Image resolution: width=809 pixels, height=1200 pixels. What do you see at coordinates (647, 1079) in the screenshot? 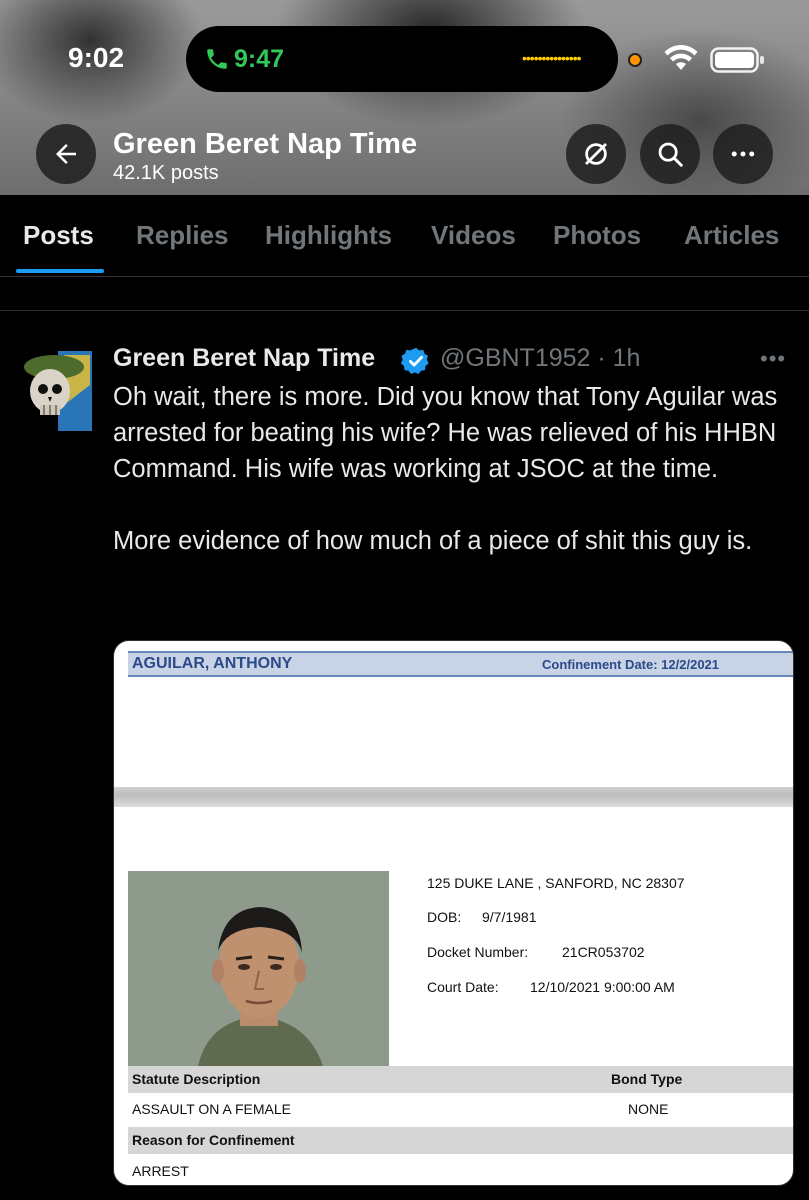
I see `bond-header: Bond Type` at bounding box center [647, 1079].